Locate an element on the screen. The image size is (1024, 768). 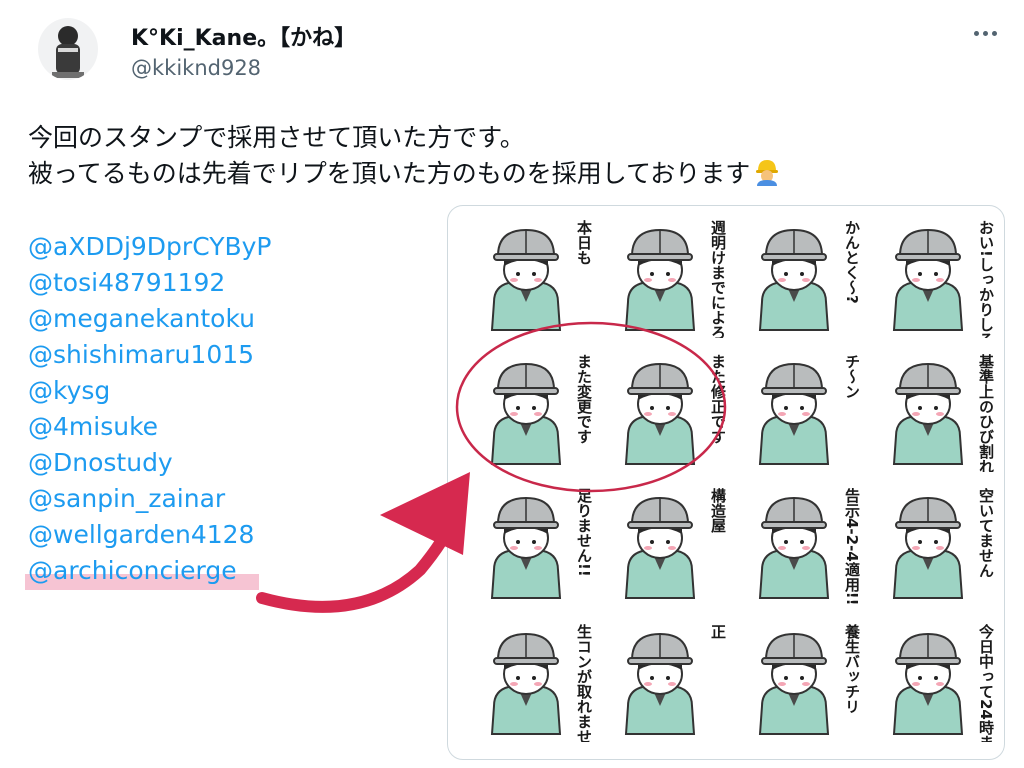
mention-link: @sanpin_zainar is located at coordinates (126, 498).